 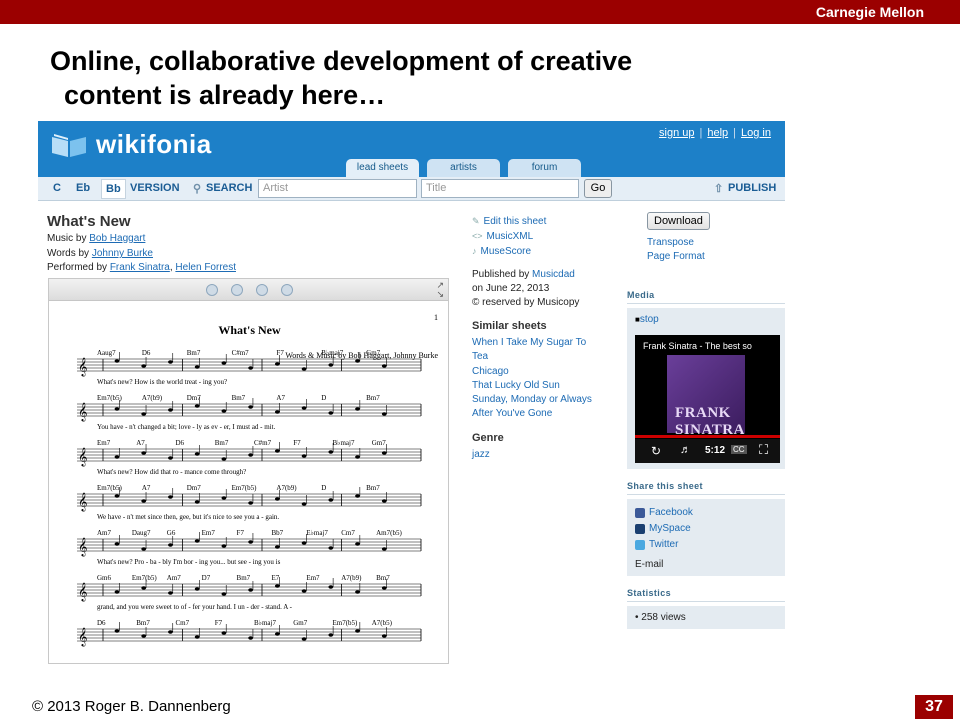 What do you see at coordinates (145, 578) in the screenshot?
I see `chord-symbol: Em7(b5)` at bounding box center [145, 578].